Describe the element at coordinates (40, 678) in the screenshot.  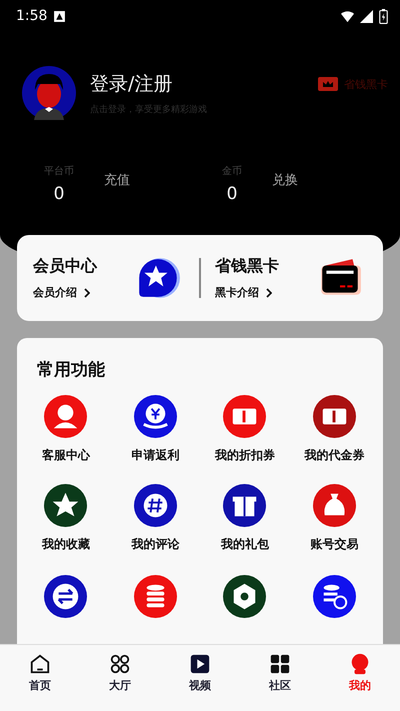
I see `nav-tab: 首页` at that location.